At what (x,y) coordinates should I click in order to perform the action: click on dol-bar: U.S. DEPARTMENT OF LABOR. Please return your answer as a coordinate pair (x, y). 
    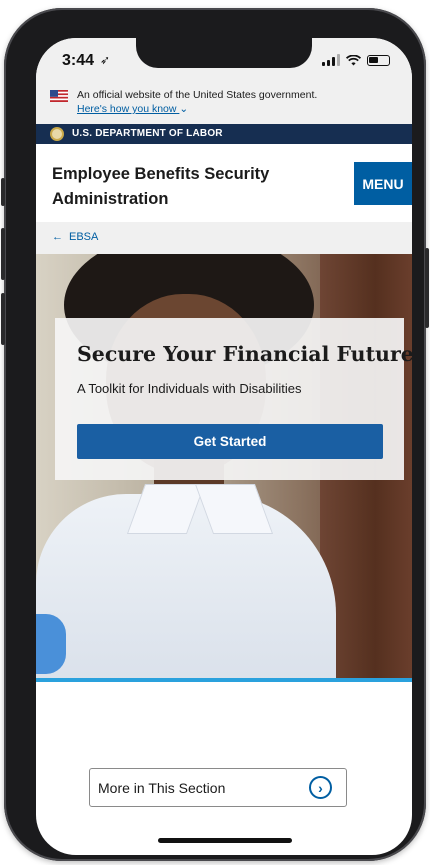
    Looking at the image, I should click on (224, 134).